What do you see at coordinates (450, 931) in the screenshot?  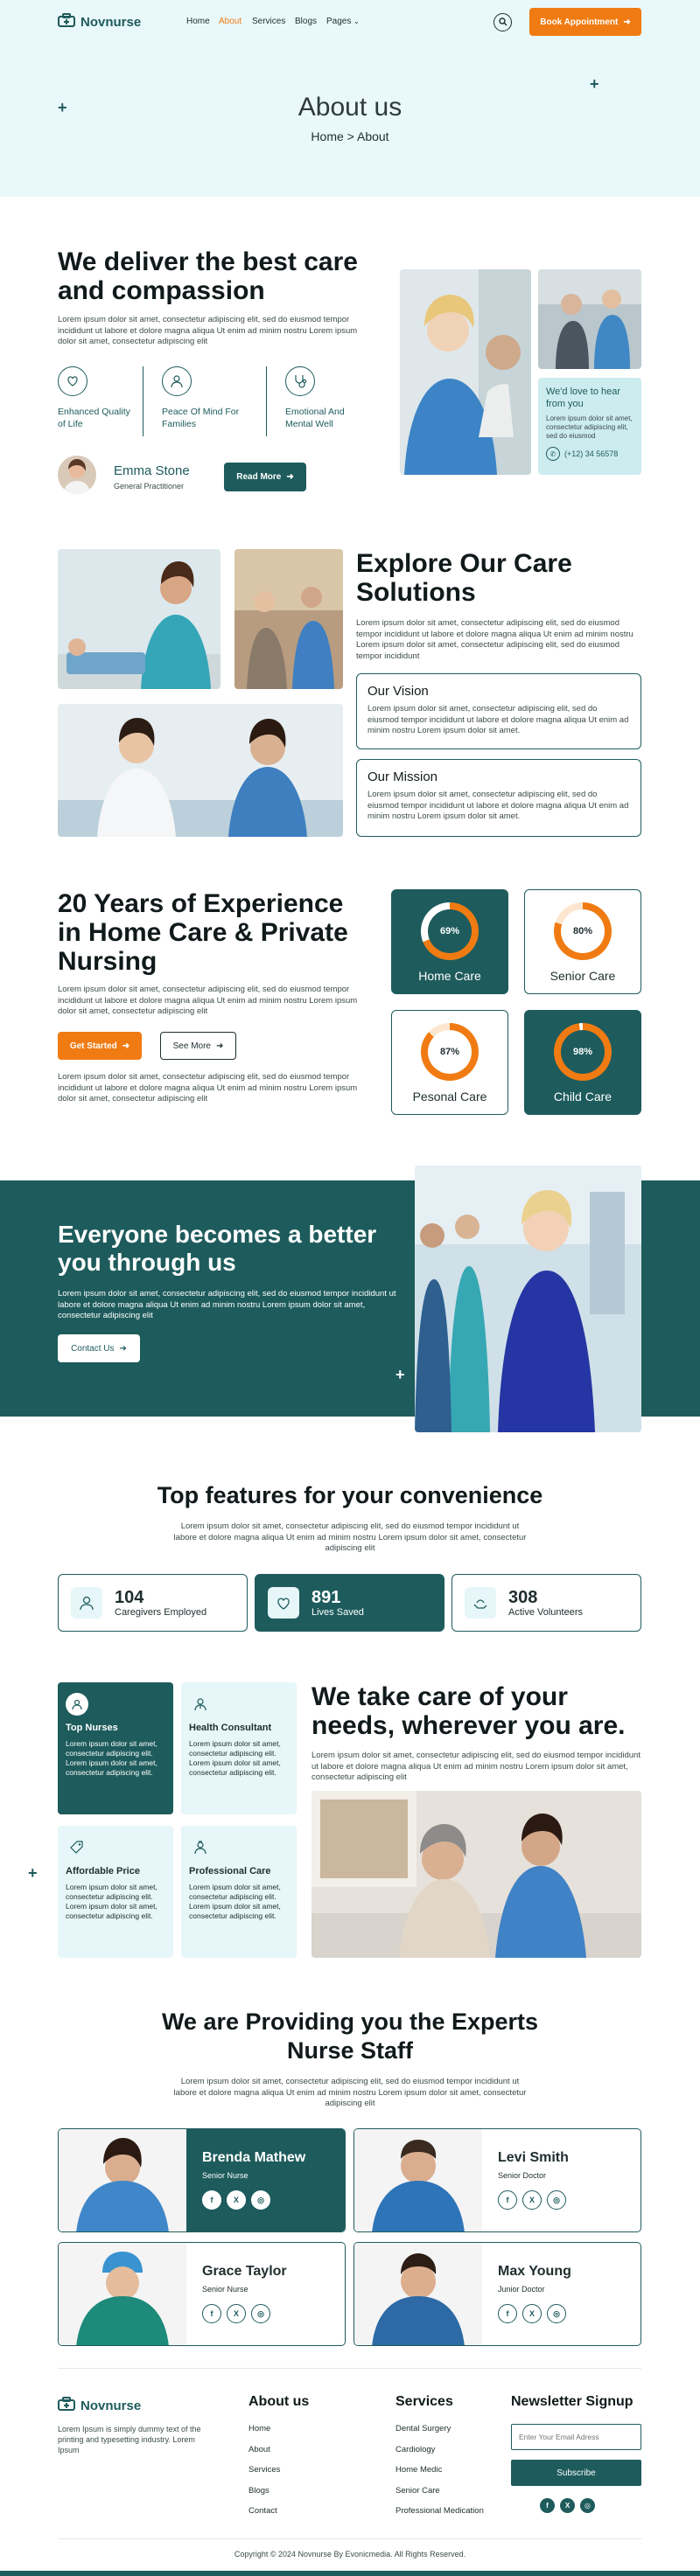 I see `progress-gauge: 69%` at bounding box center [450, 931].